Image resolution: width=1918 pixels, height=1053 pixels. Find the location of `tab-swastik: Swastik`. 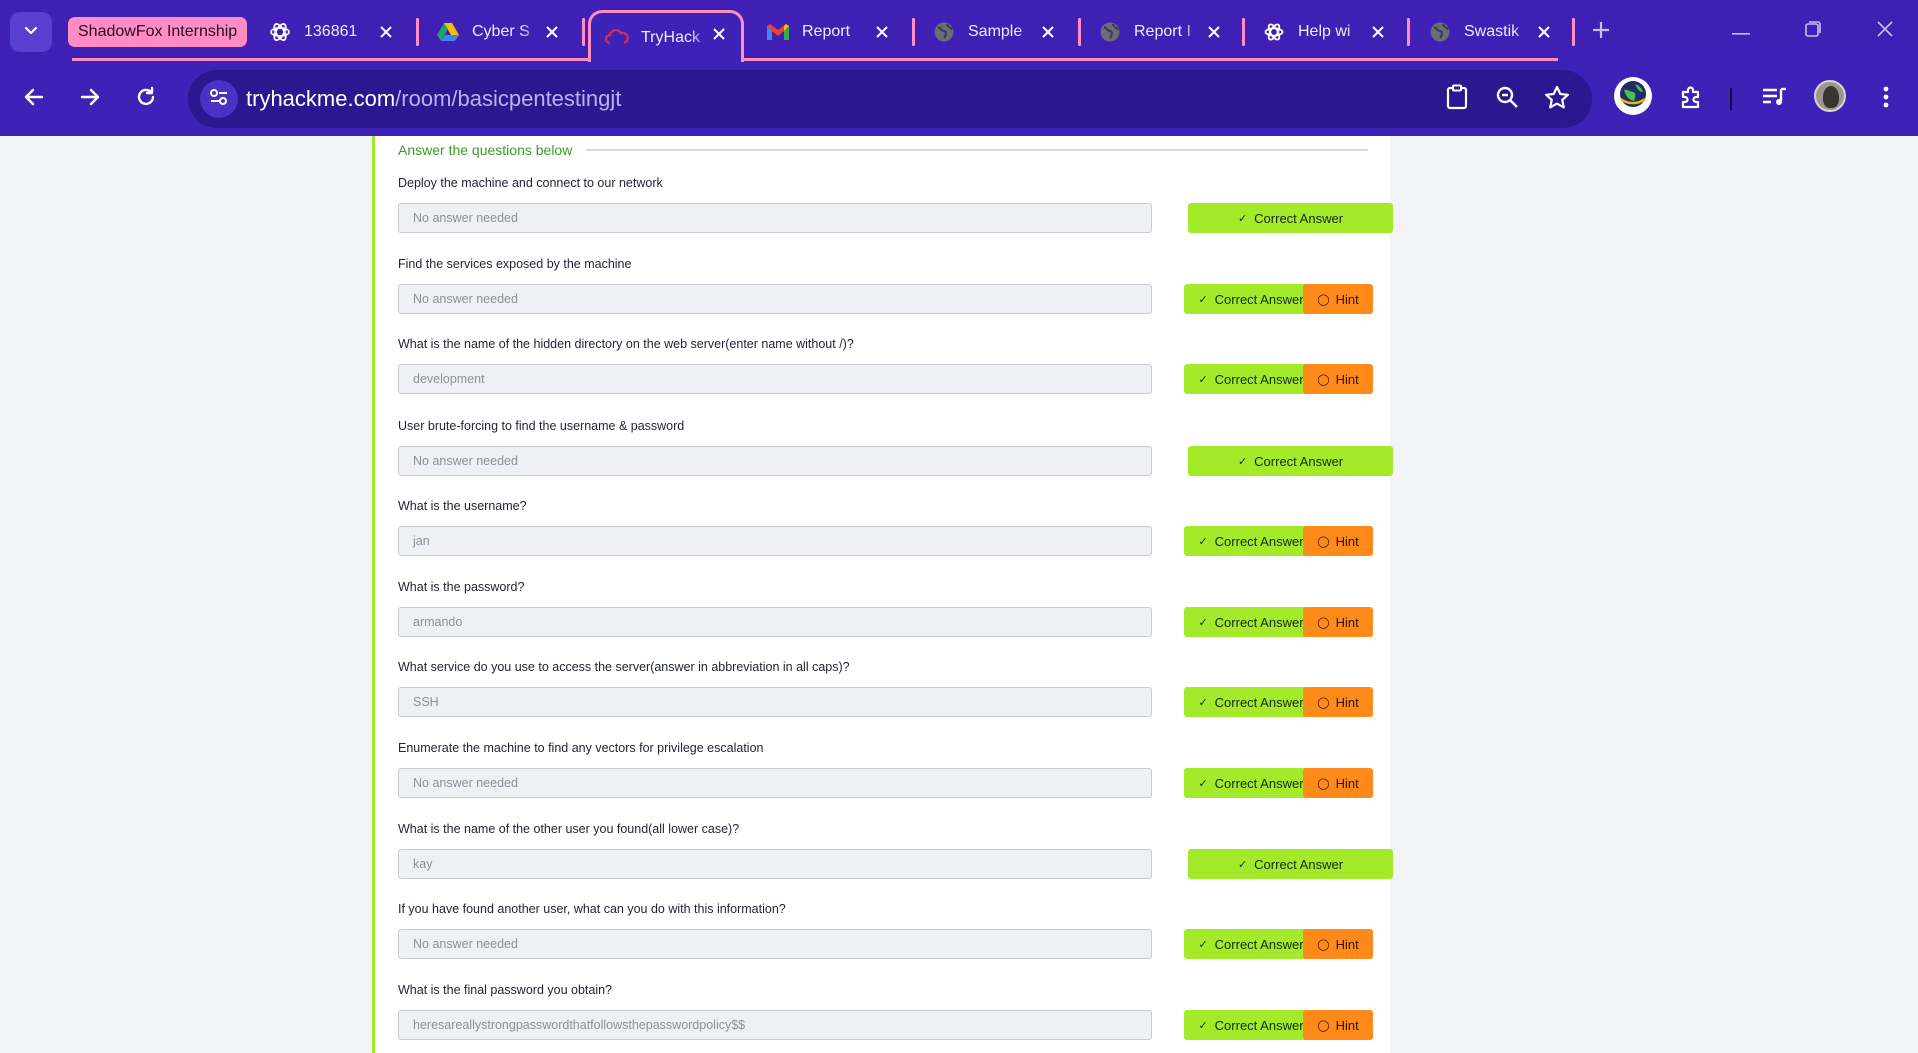

tab-swastik: Swastik is located at coordinates (1492, 32).